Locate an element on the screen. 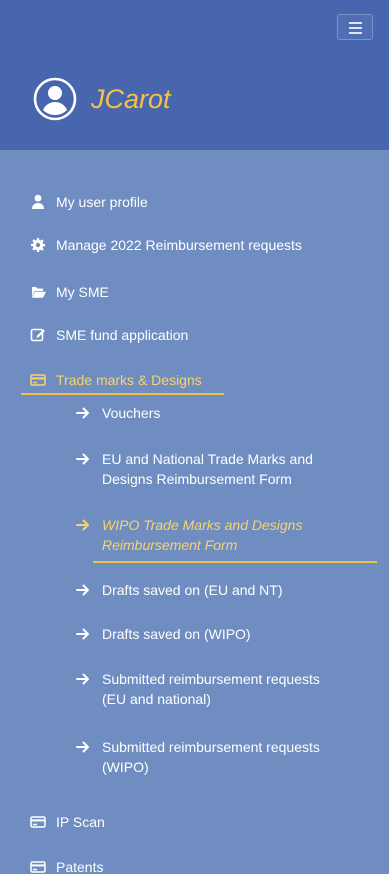  nav-item-patents: Patents is located at coordinates (66, 866).